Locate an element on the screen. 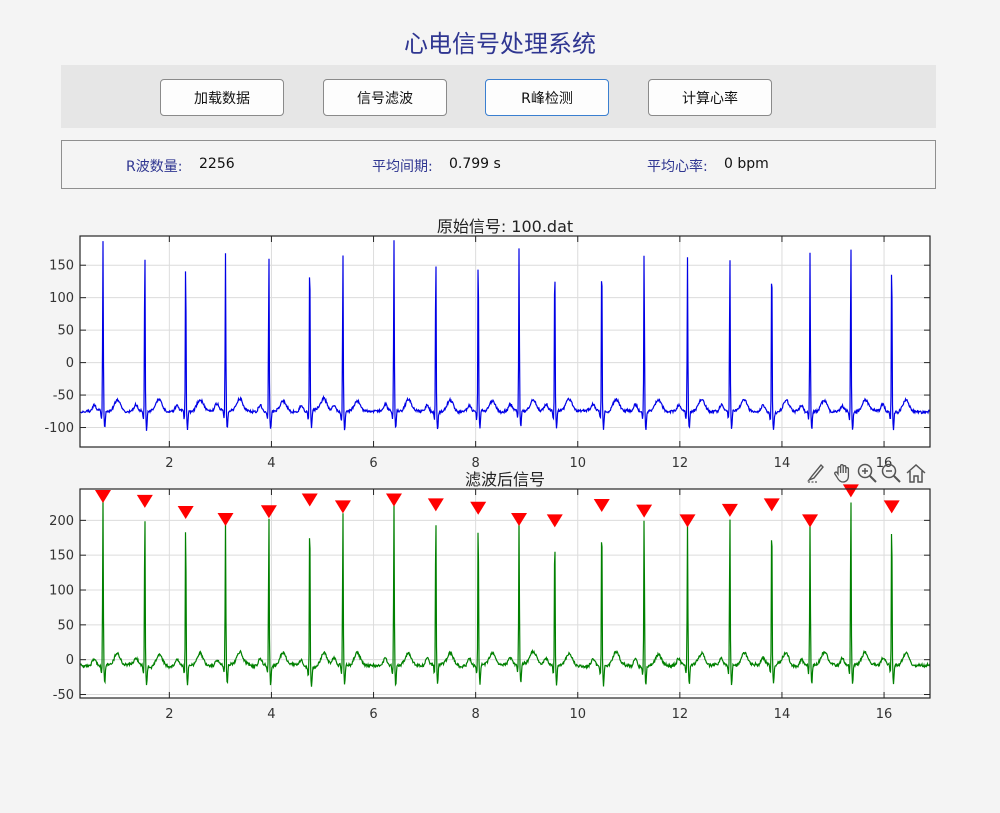  brush-icon is located at coordinates (817, 473).